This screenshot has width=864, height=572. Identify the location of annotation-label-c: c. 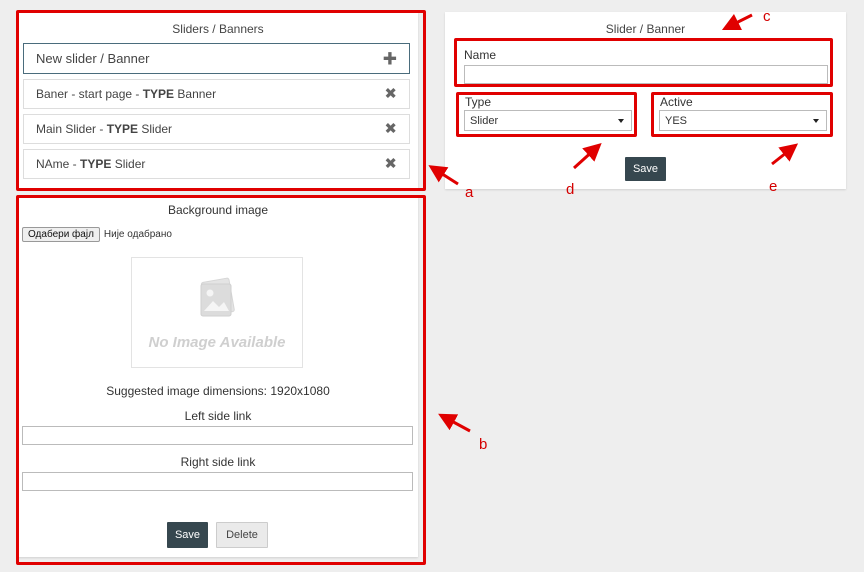
(767, 16).